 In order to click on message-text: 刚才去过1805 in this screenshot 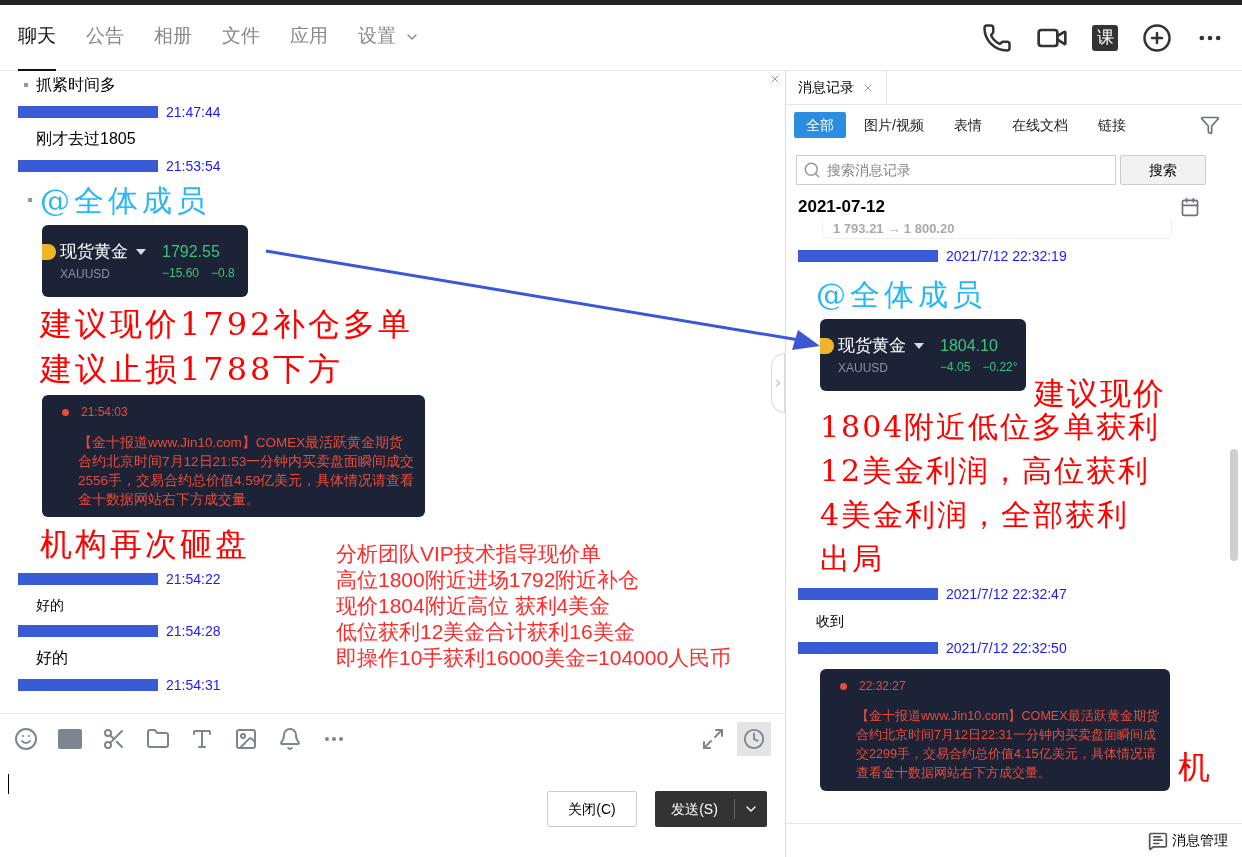, I will do `click(86, 139)`.